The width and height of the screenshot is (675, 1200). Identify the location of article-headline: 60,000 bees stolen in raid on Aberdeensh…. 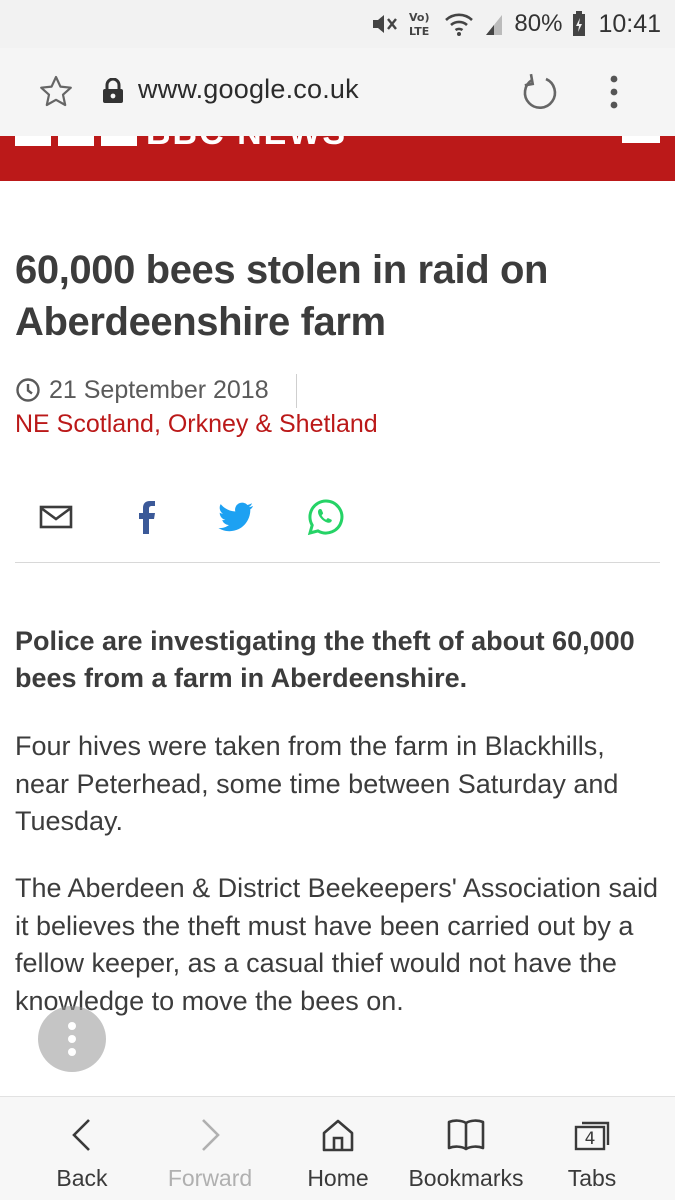
(282, 296).